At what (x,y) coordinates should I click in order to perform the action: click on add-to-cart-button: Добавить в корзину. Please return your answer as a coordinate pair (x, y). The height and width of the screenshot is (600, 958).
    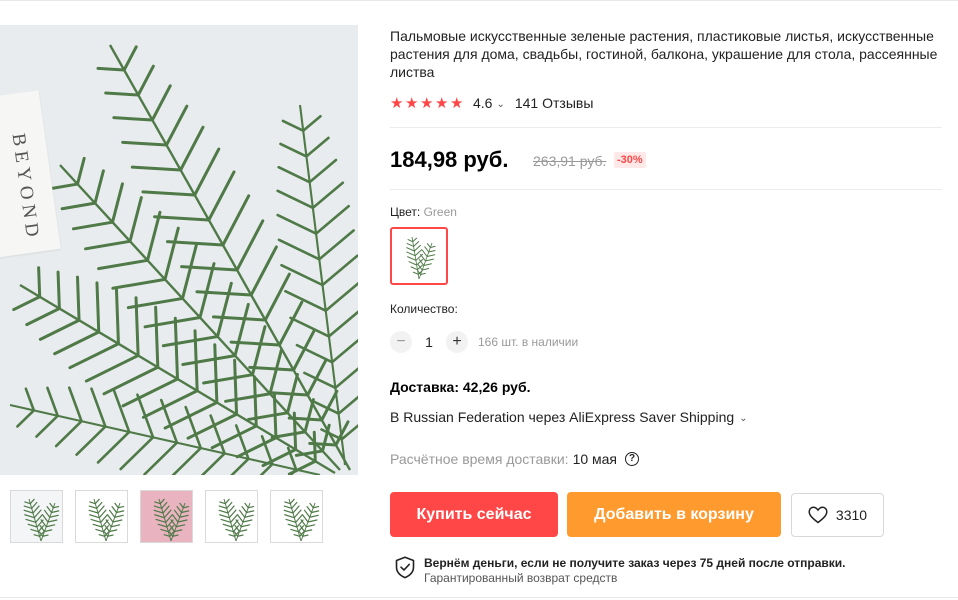
    Looking at the image, I should click on (674, 514).